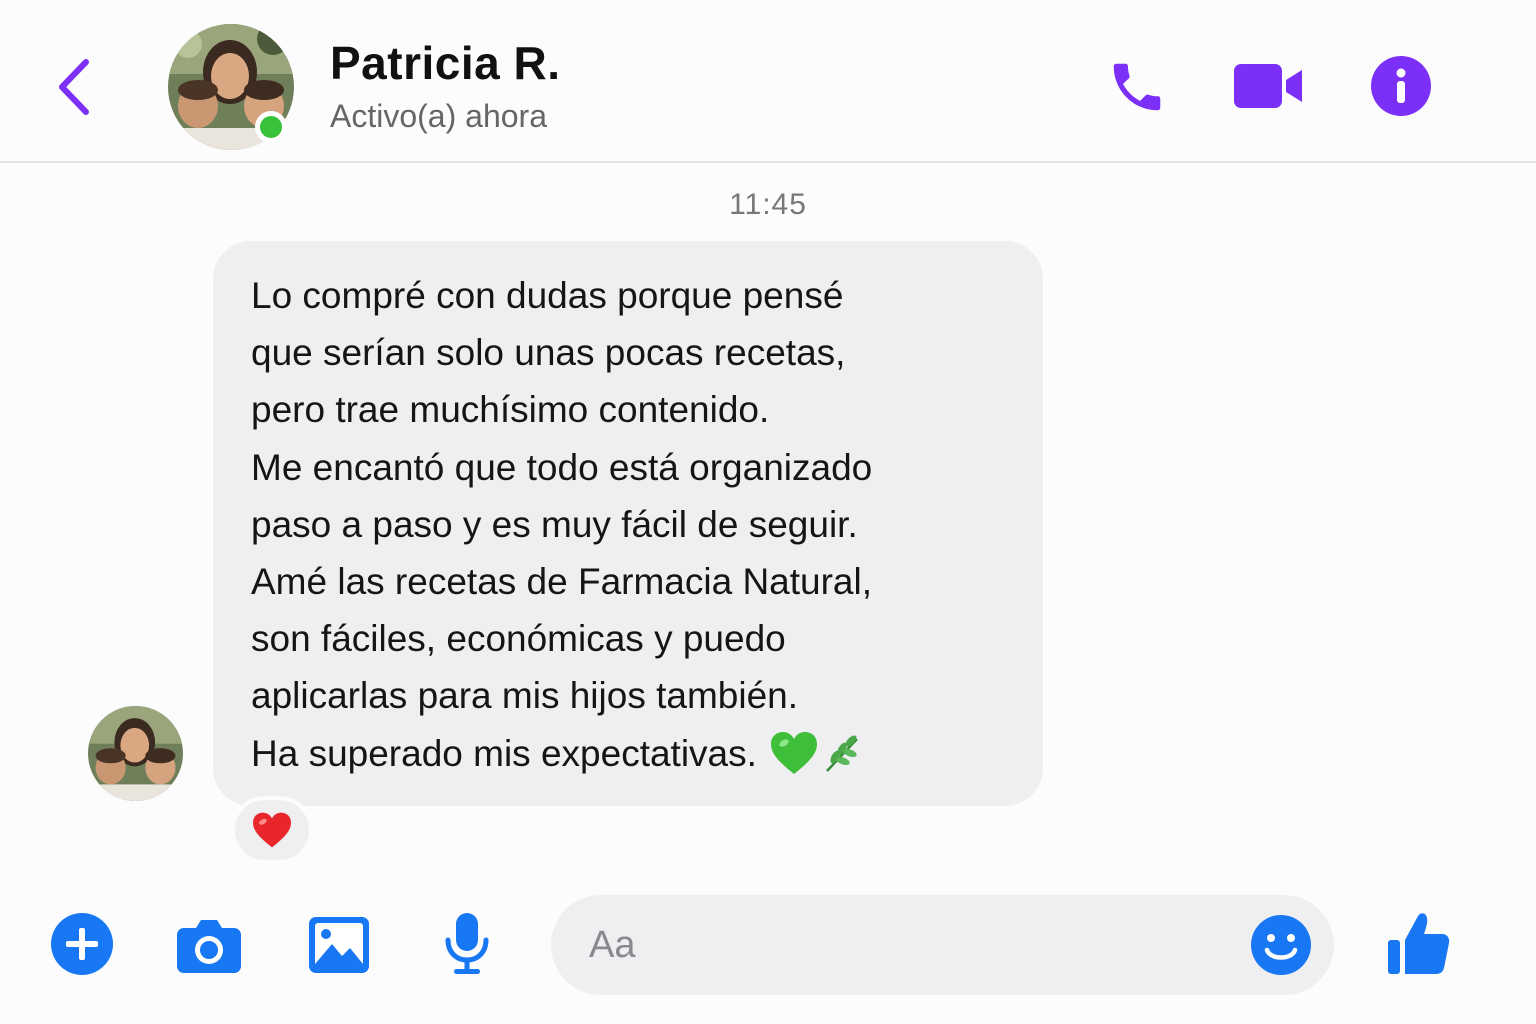 The width and height of the screenshot is (1536, 1024). I want to click on conversation-info-button, so click(1401, 88).